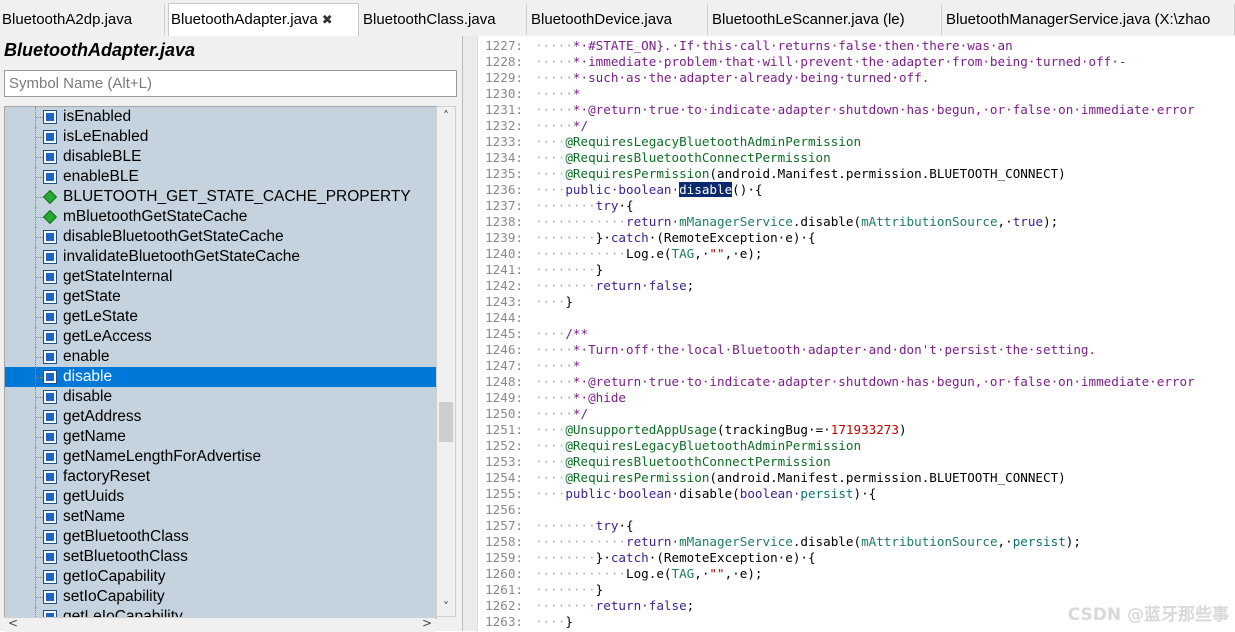  What do you see at coordinates (100, 50) in the screenshot?
I see `panel-title: BluetoothAdapter.java` at bounding box center [100, 50].